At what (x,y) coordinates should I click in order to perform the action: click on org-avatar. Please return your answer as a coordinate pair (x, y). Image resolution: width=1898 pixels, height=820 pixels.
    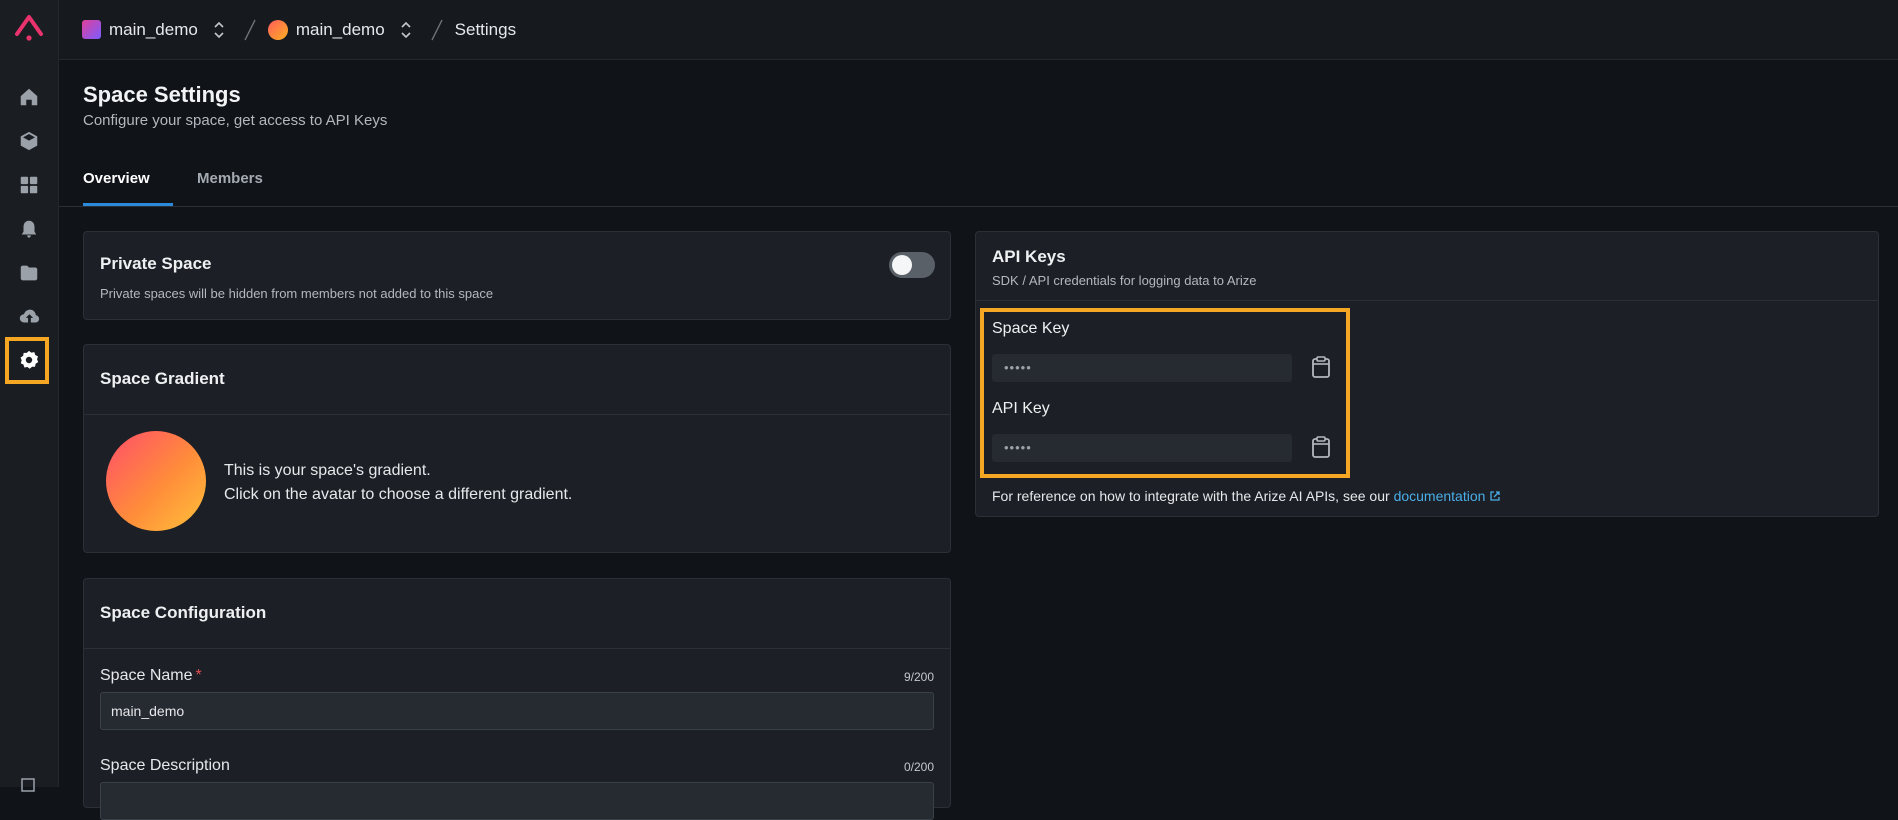
    Looking at the image, I should click on (91, 29).